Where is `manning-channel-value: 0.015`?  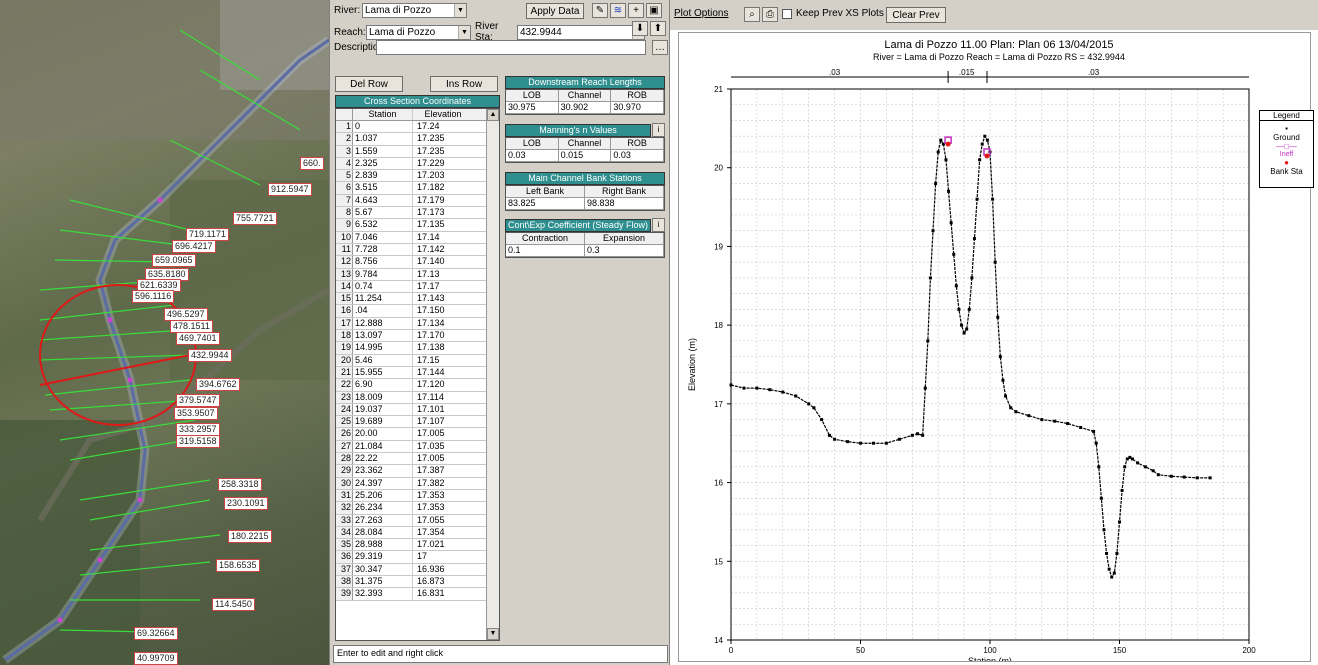 manning-channel-value: 0.015 is located at coordinates (585, 156).